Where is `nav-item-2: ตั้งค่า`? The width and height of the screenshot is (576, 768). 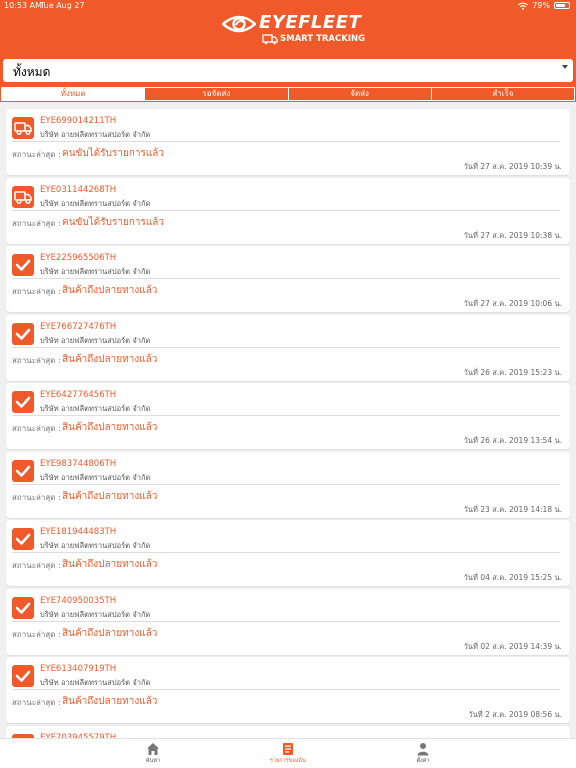
nav-item-2: ตั้งค่า is located at coordinates (423, 753).